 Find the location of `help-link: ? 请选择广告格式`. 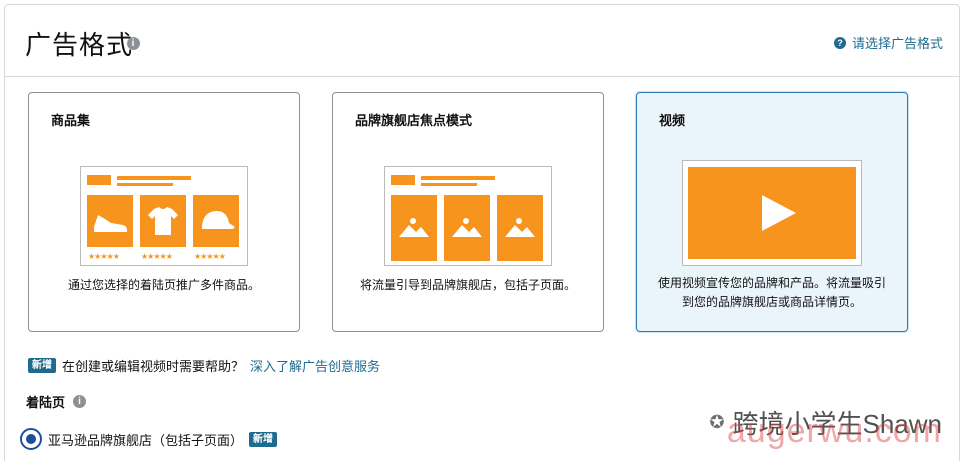

help-link: ? 请选择广告格式 is located at coordinates (888, 42).